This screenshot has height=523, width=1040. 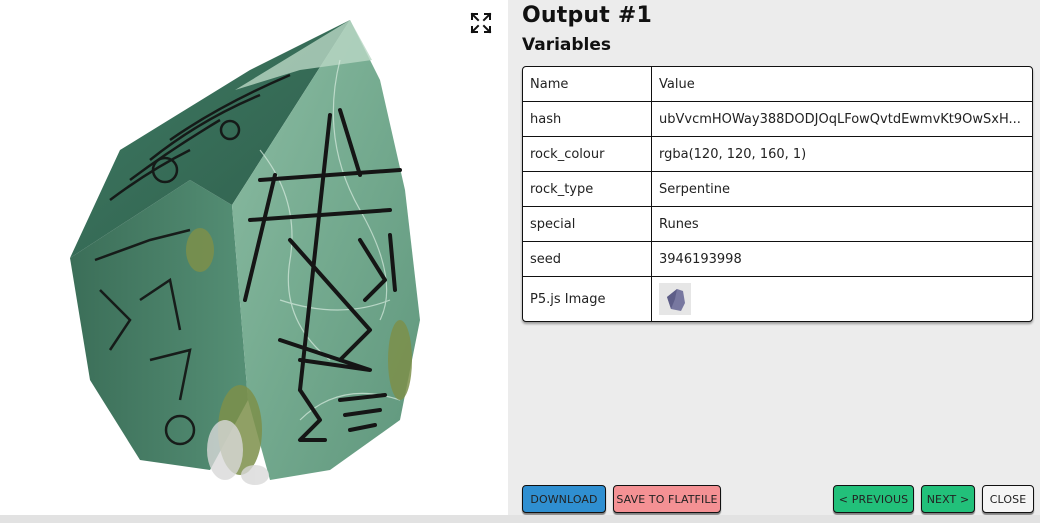 I want to click on header-value: Value, so click(x=677, y=84).